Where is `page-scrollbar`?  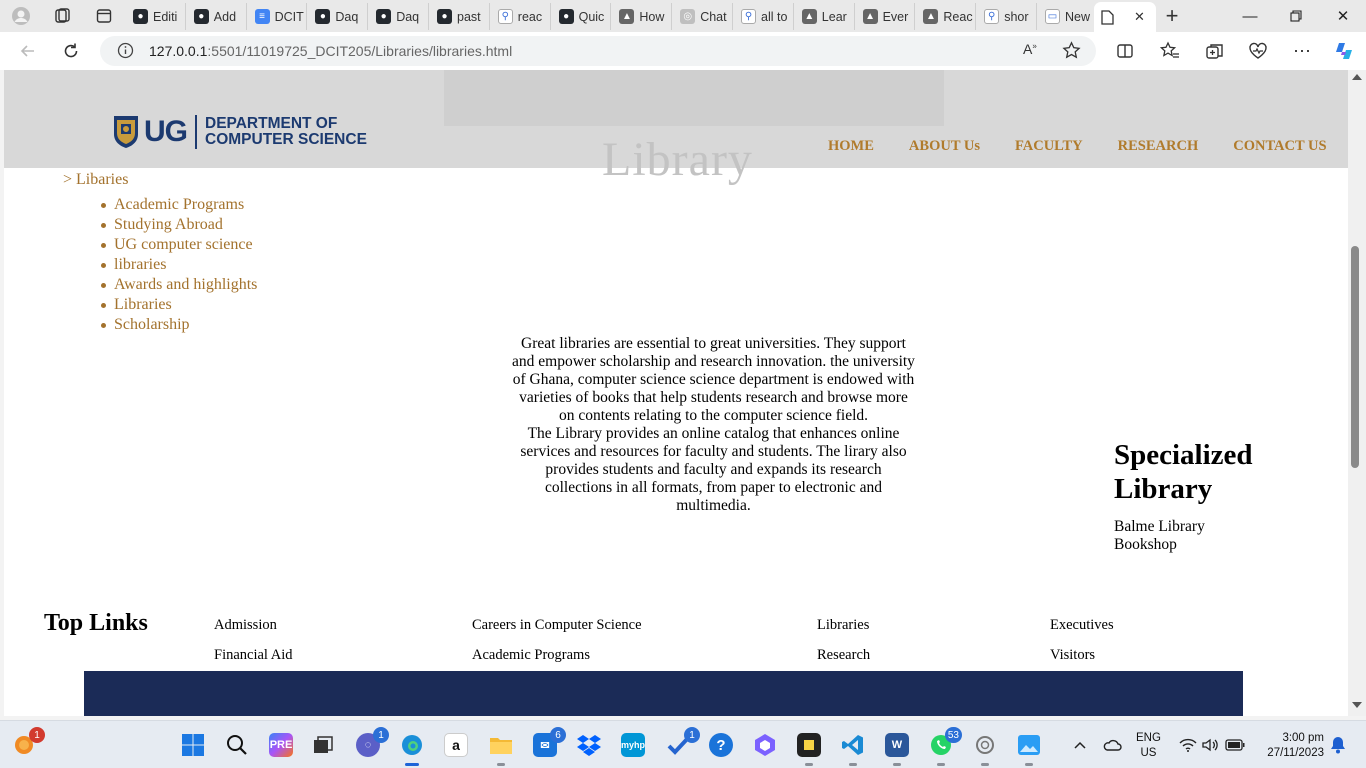
page-scrollbar is located at coordinates (1357, 393).